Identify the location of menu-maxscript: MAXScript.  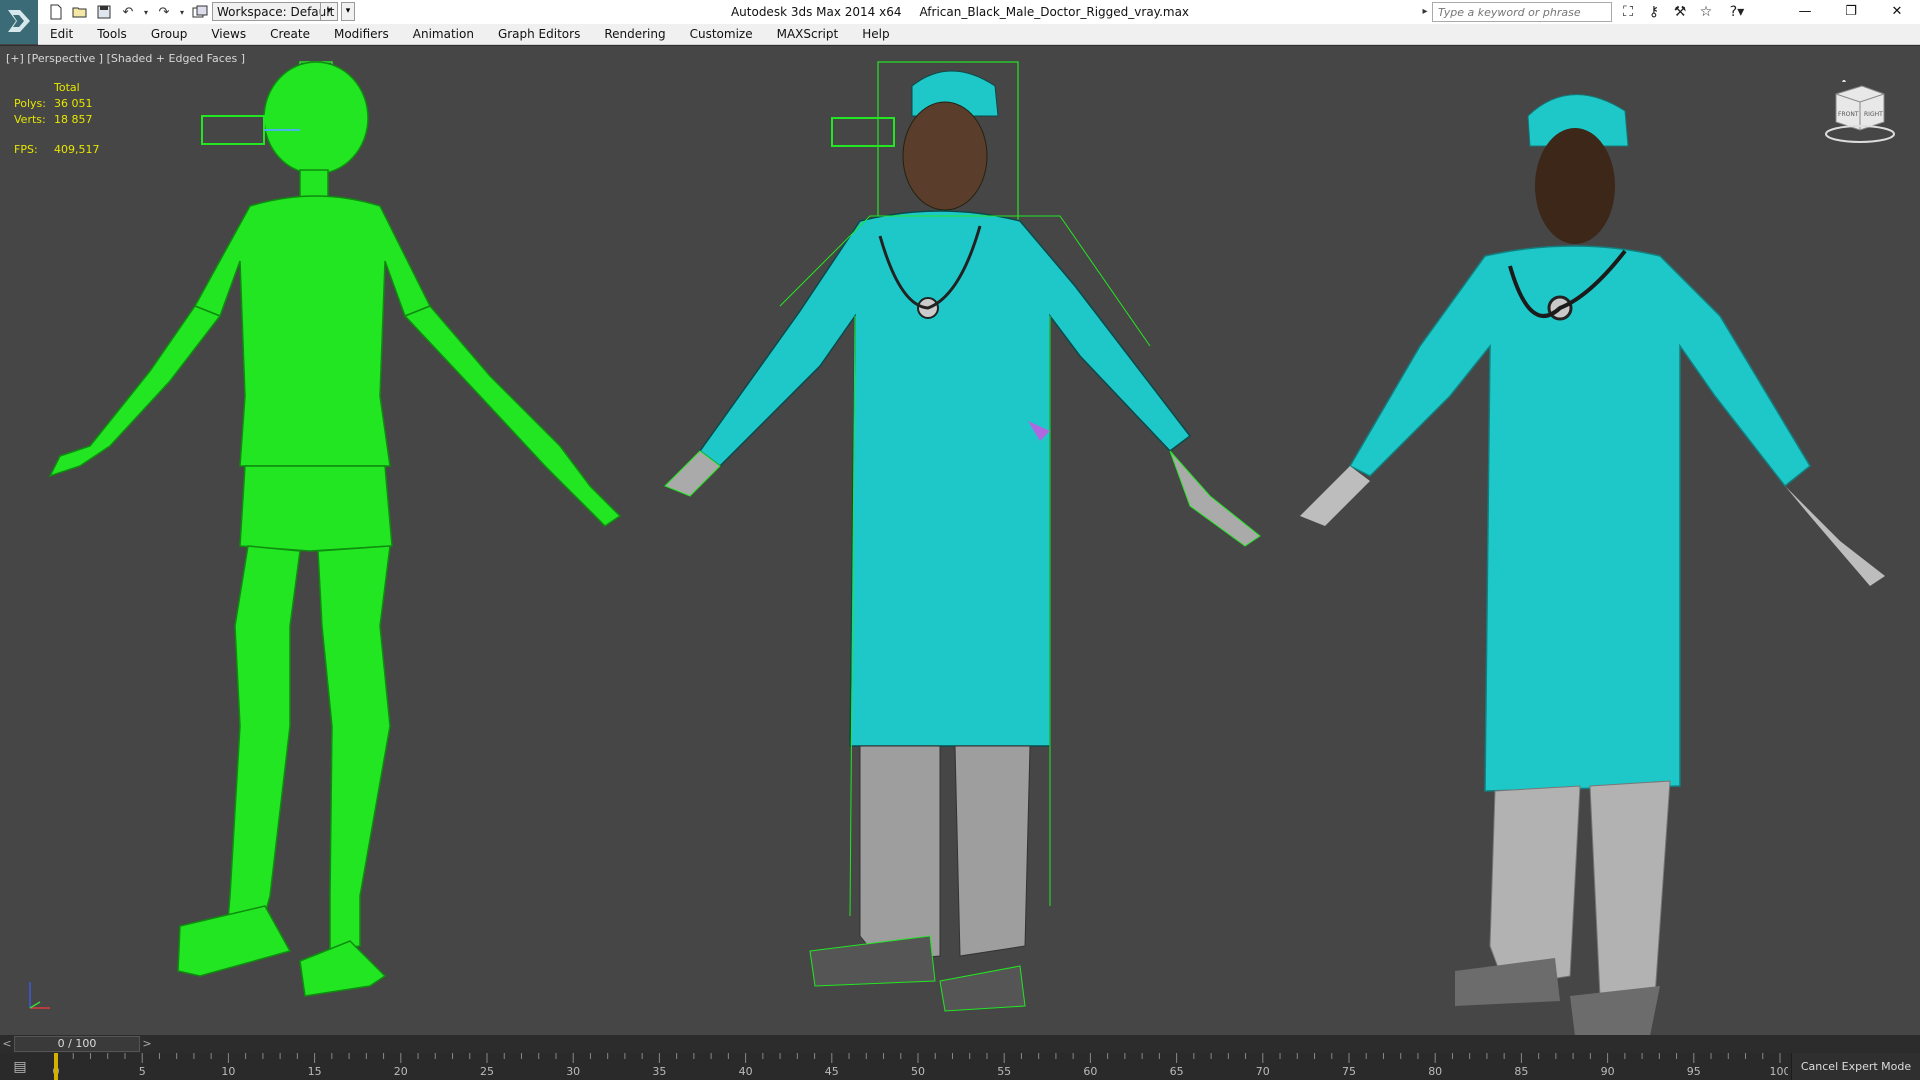
(808, 34).